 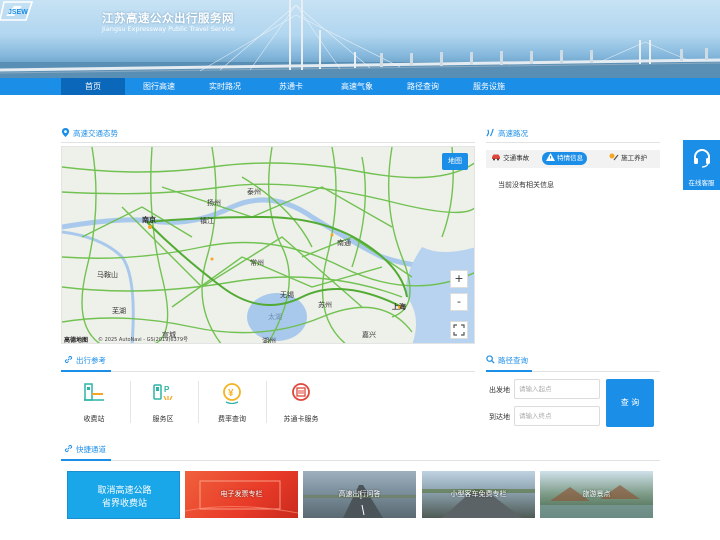 What do you see at coordinates (163, 392) in the screenshot?
I see `service-area-icon: P` at bounding box center [163, 392].